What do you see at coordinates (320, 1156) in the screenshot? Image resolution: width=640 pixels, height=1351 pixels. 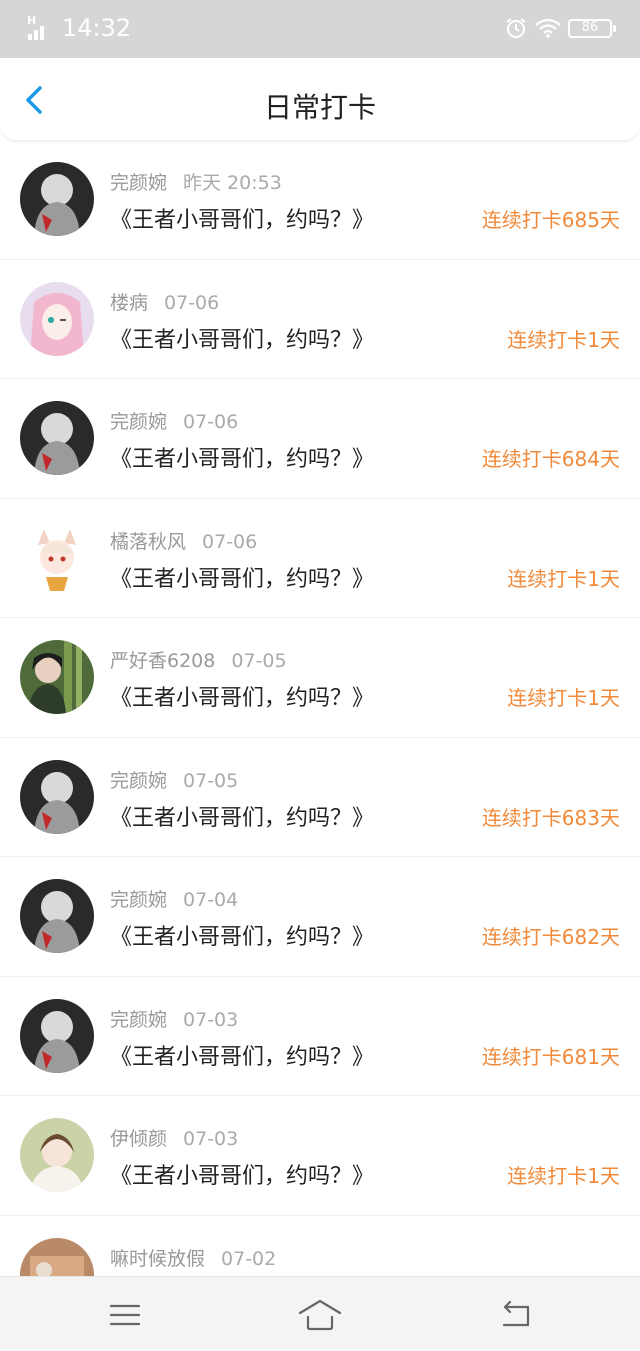 I see `checkin-row: 伊倾颜 07-03 《王者小哥哥们，约吗？》 连续打卡1天` at bounding box center [320, 1156].